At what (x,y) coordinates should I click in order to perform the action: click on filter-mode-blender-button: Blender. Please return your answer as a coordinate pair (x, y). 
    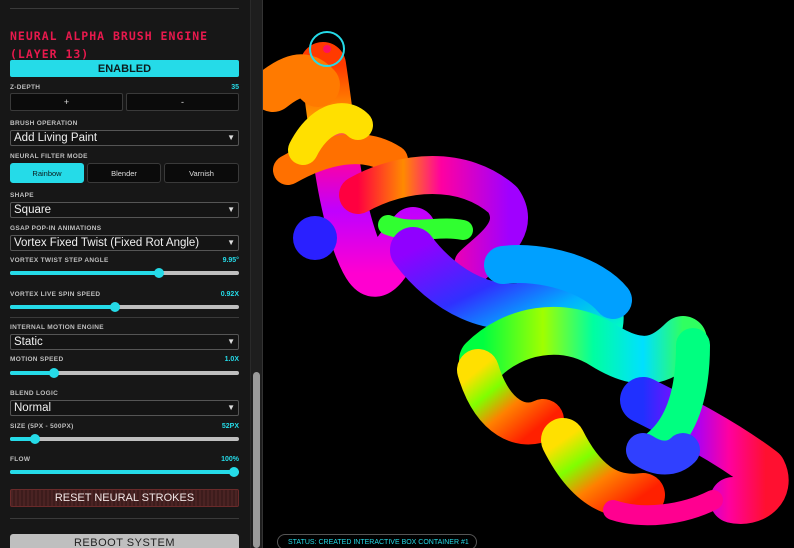
    Looking at the image, I should click on (124, 173).